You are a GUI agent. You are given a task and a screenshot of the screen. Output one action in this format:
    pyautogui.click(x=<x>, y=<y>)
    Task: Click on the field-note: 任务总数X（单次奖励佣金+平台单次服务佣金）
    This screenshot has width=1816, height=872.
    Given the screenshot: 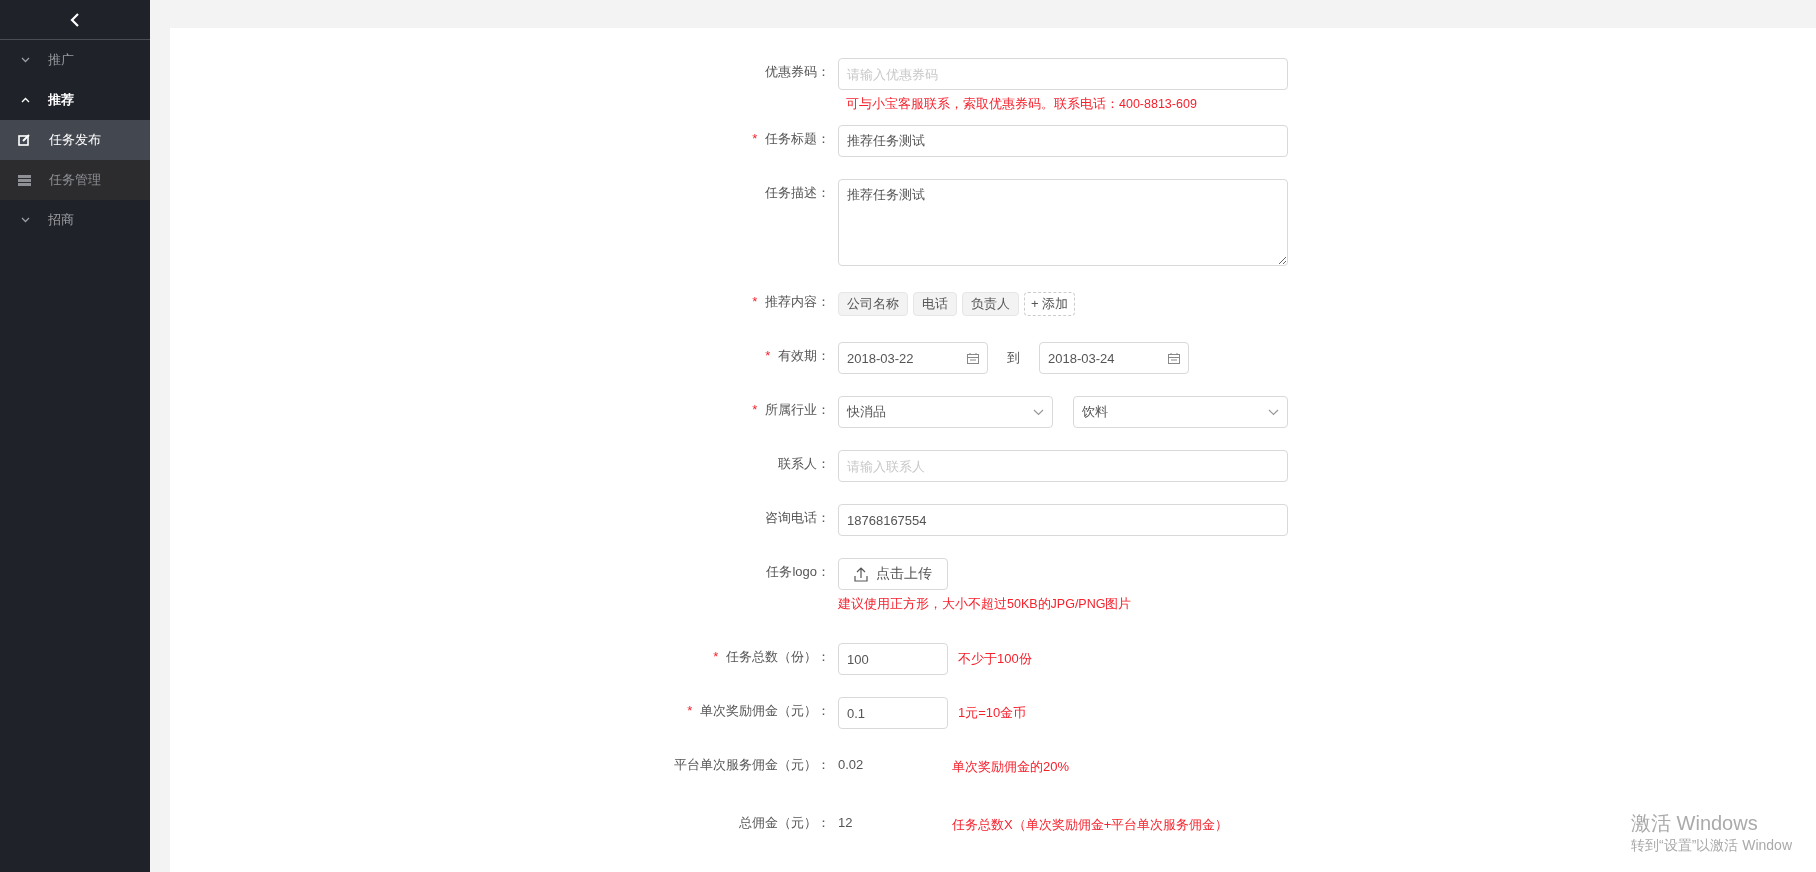 What is the action you would take?
    pyautogui.click(x=1090, y=825)
    